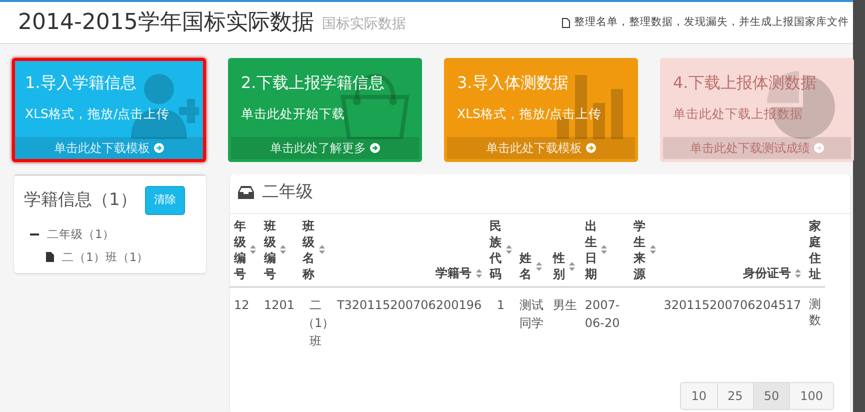 The image size is (865, 412). Describe the element at coordinates (526, 266) in the screenshot. I see `column-header: 姓名` at that location.